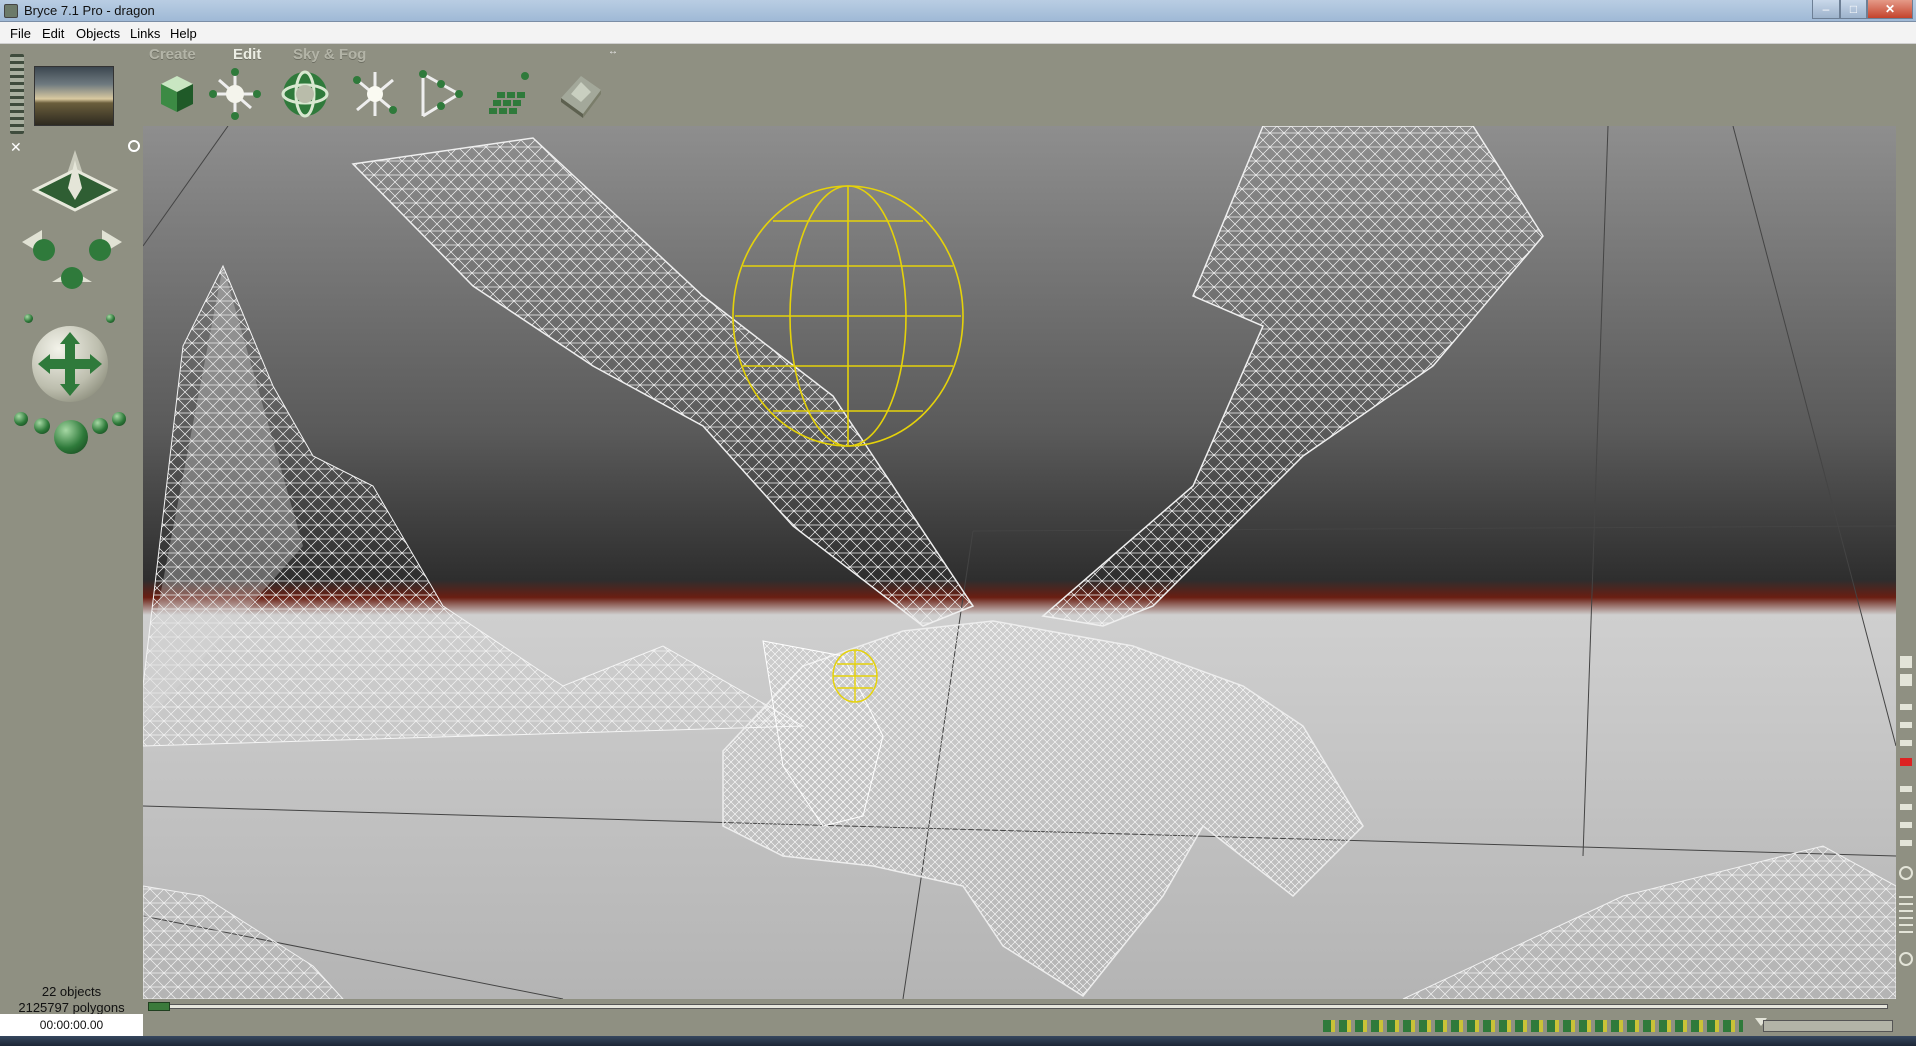  I want to click on render-options-icon, so click(134, 146).